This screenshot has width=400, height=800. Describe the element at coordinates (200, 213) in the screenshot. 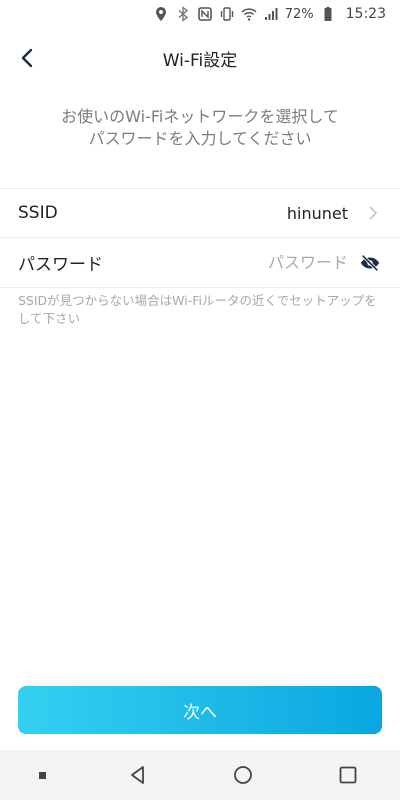

I see `ssid-row: SSID hinunet` at that location.